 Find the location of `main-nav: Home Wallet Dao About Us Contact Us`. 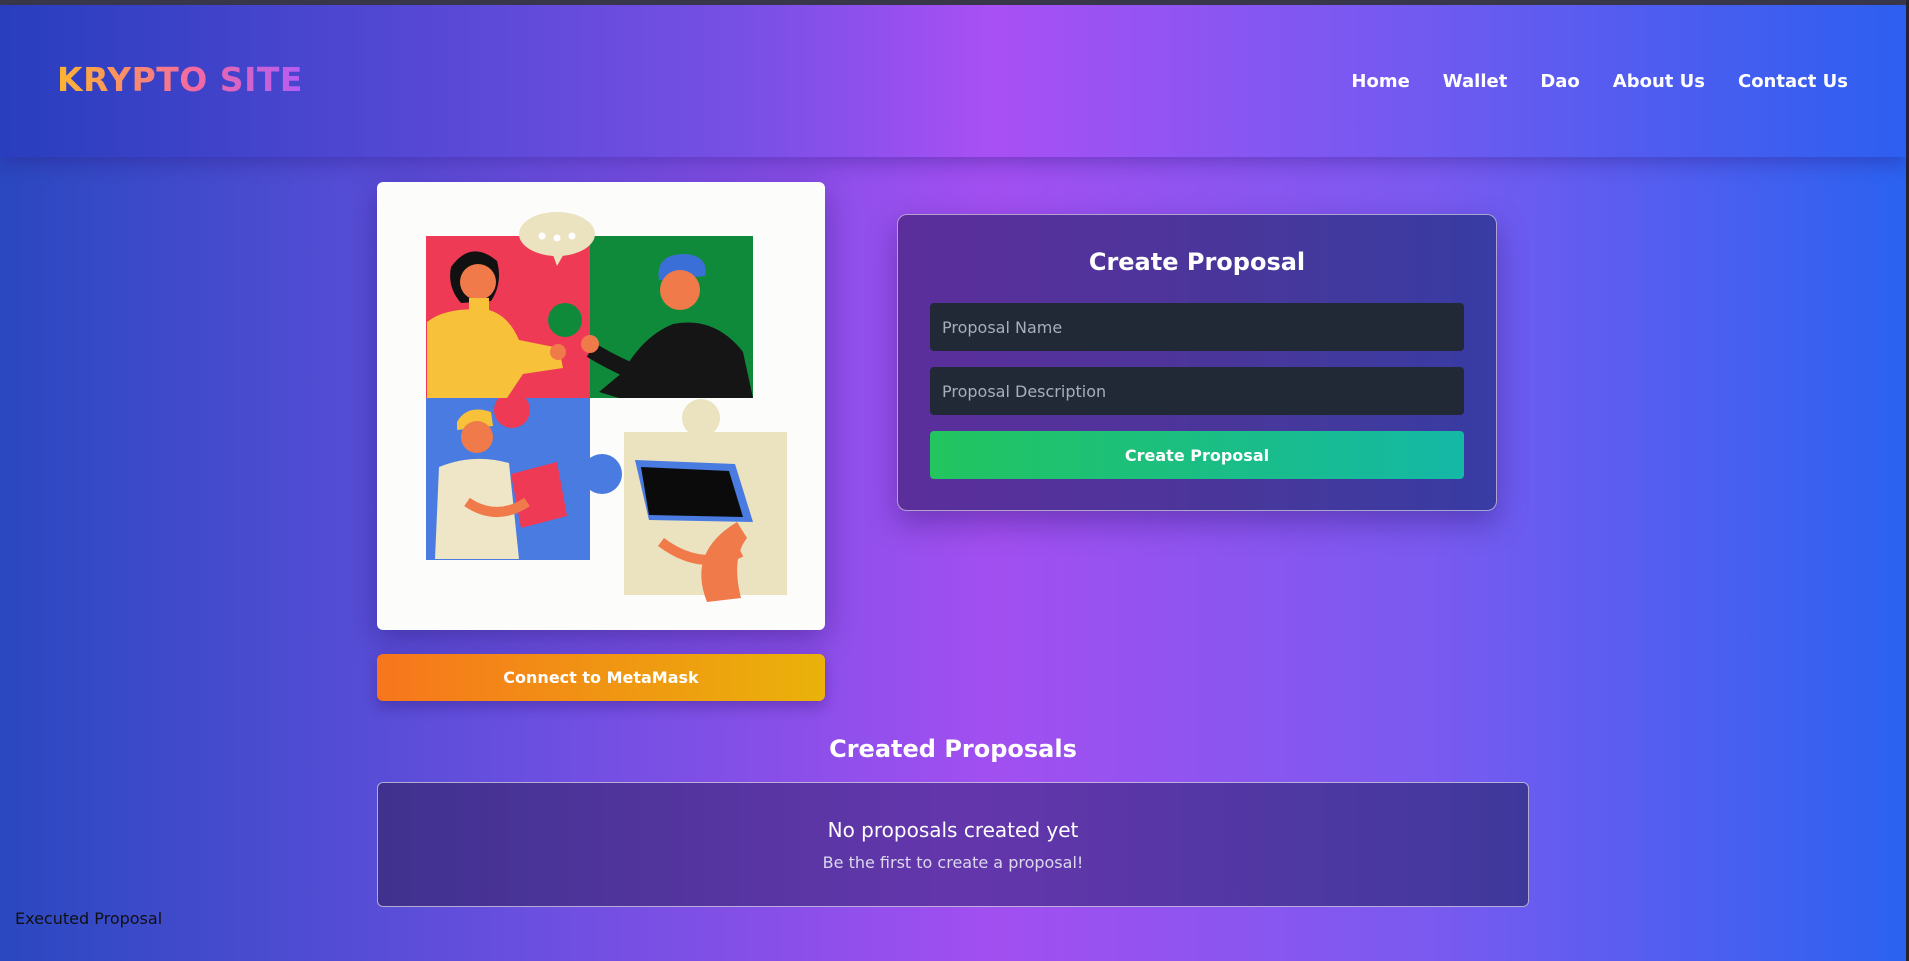

main-nav: Home Wallet Dao About Us Contact Us is located at coordinates (1599, 81).